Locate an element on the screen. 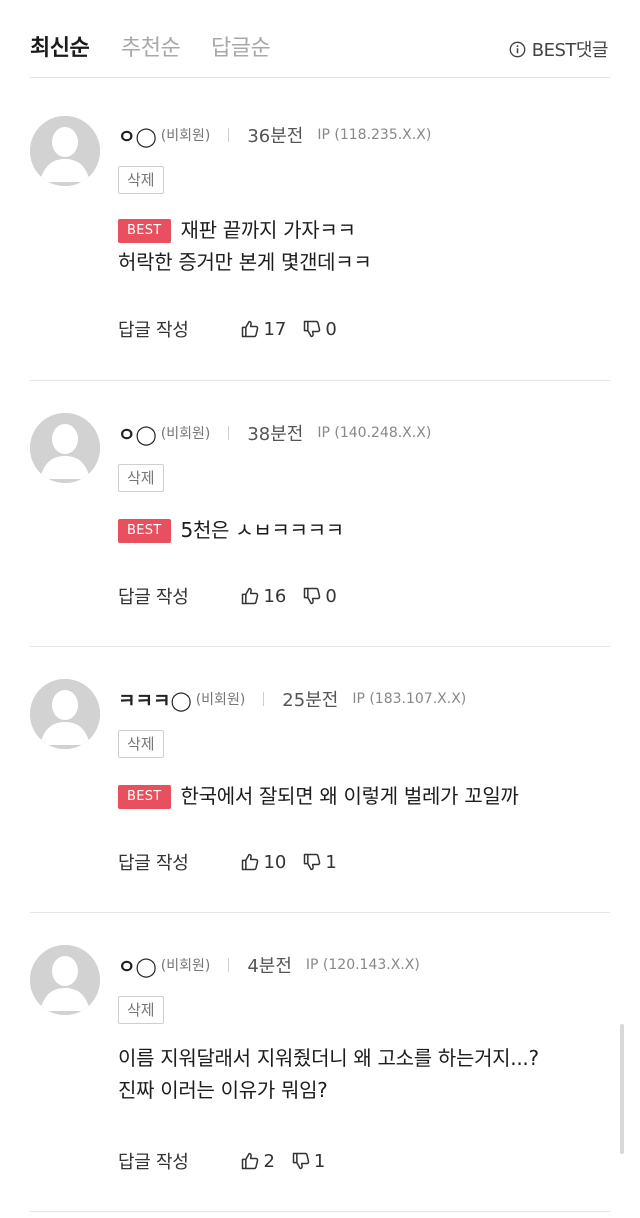 Image resolution: width=640 pixels, height=1218 pixels. comment-body: BEST 한국에서 잘되면 왜 이렇게 벌레가 꼬일까 is located at coordinates (318, 796).